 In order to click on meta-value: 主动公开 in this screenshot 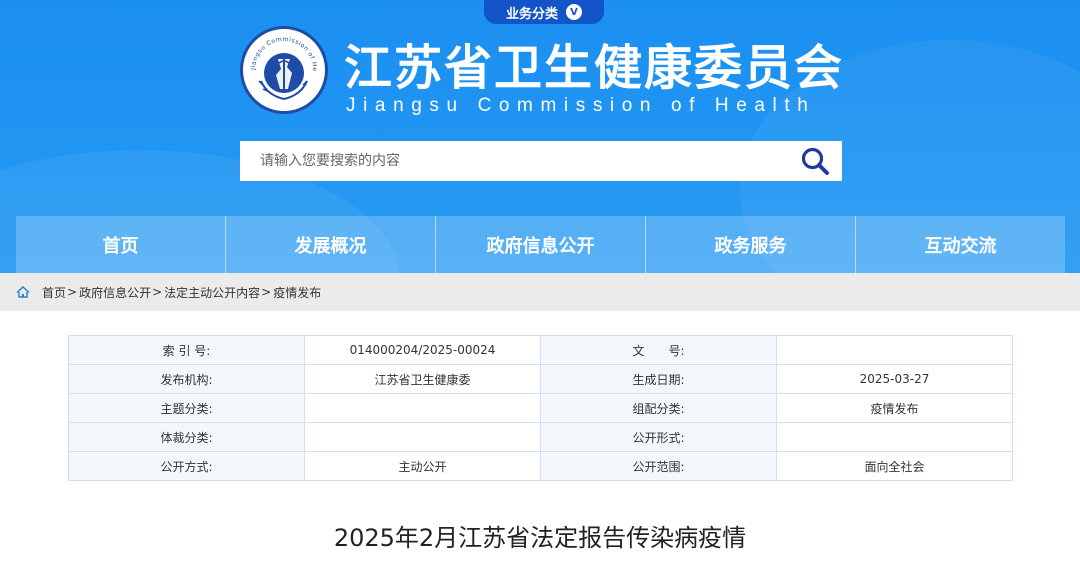, I will do `click(422, 466)`.